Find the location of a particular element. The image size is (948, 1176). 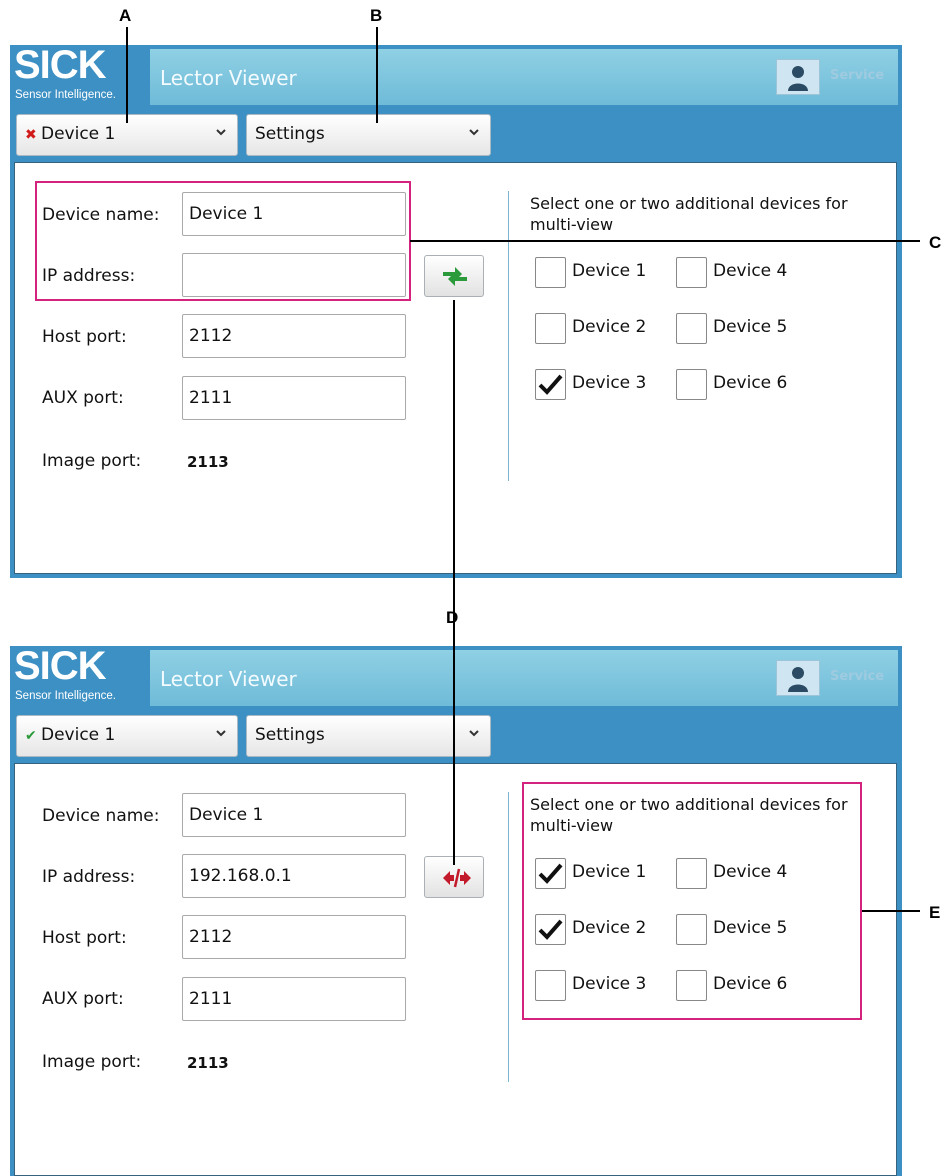

sick-logo: SICK Sensor Intelligence. is located at coordinates (80, 675).